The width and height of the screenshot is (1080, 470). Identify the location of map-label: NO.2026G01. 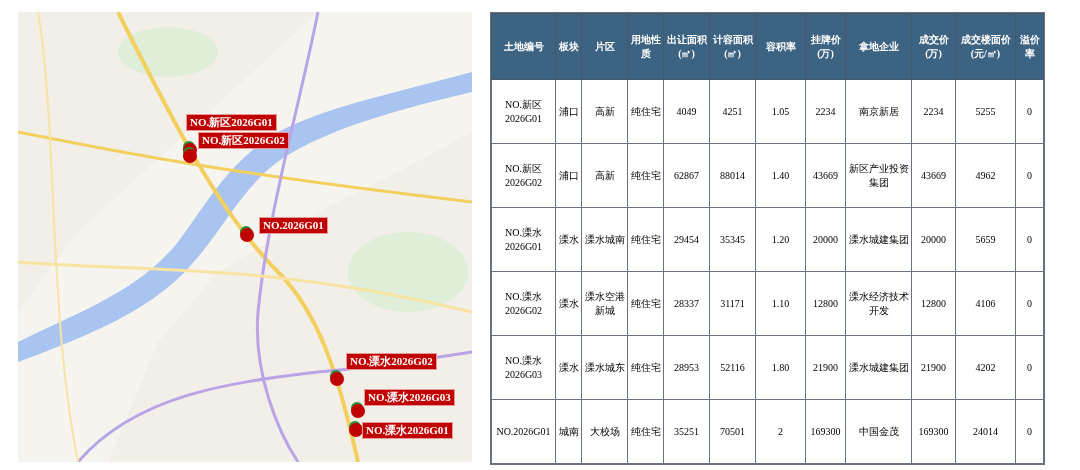
(293, 225).